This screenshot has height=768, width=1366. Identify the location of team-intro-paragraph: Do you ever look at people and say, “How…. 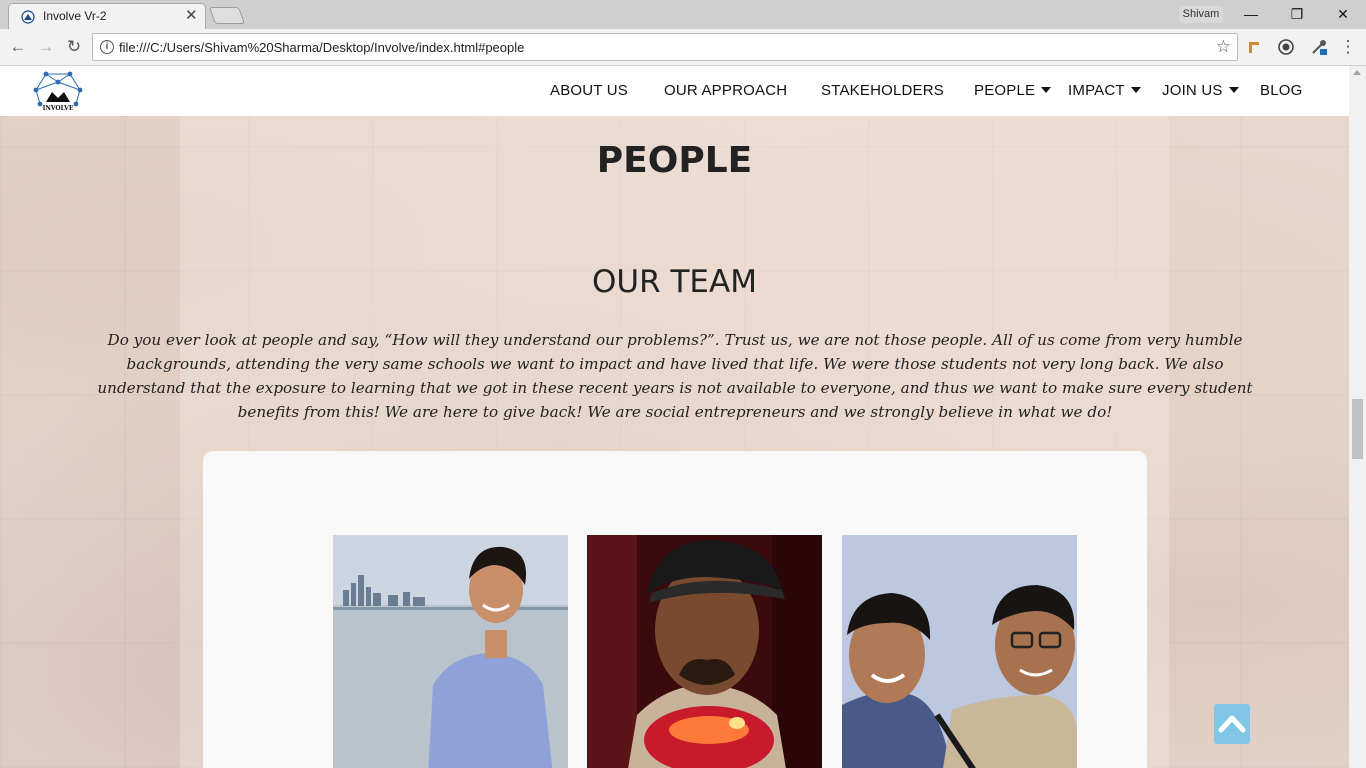
(675, 376).